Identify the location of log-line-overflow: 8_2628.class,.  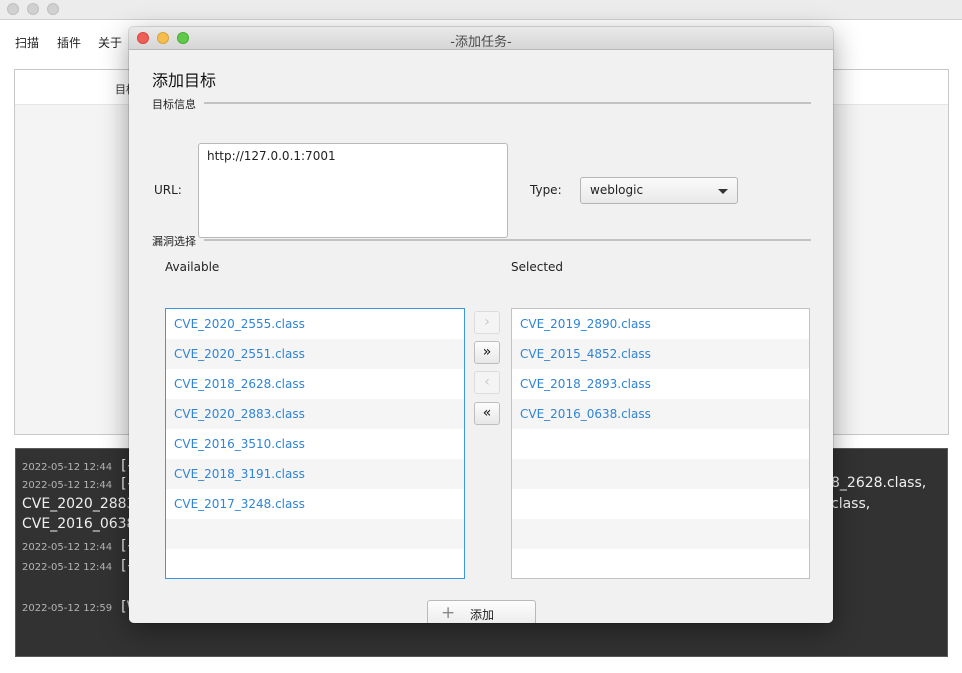
(879, 483).